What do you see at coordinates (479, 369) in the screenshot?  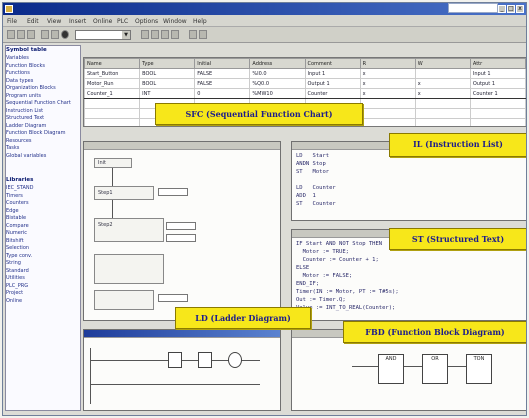 I see `fbd-block-ton: TON` at bounding box center [479, 369].